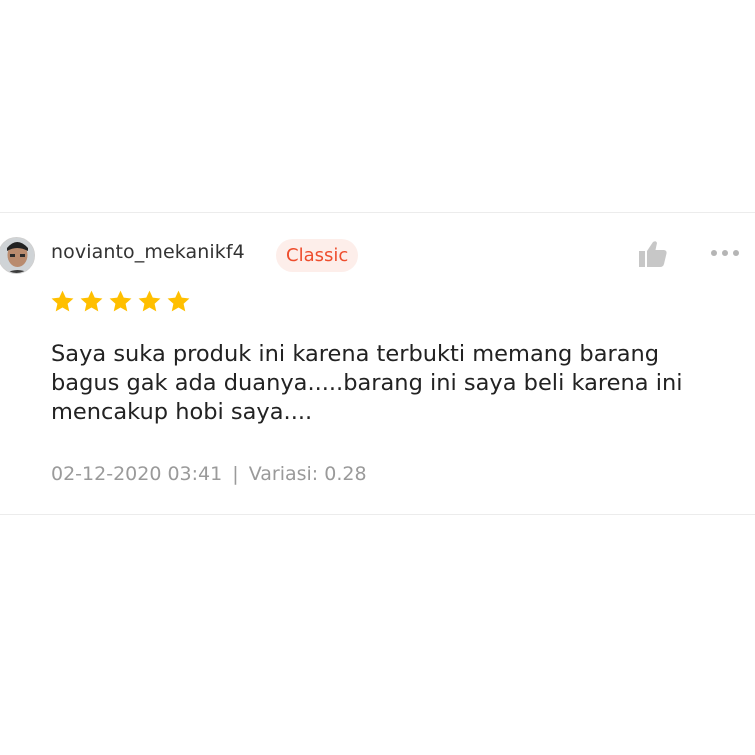 This screenshot has height=755, width=755. I want to click on more-horizontal-icon, so click(726, 253).